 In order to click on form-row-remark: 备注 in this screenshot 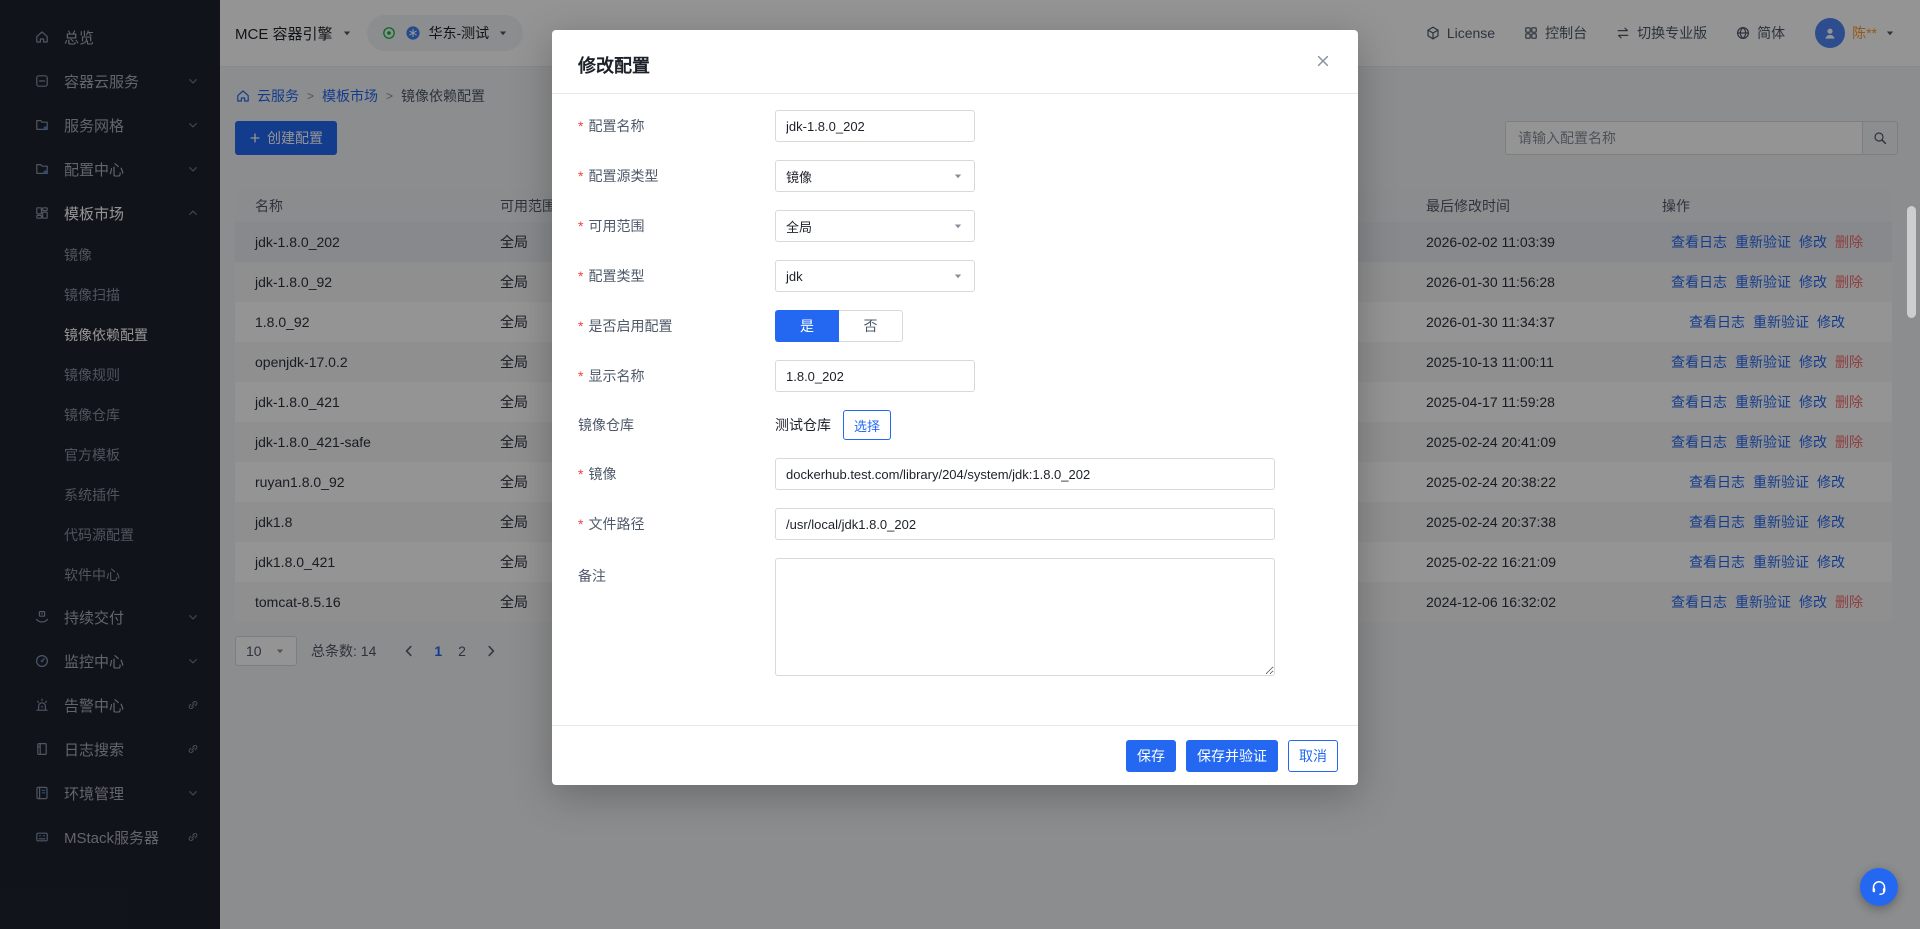, I will do `click(954, 617)`.